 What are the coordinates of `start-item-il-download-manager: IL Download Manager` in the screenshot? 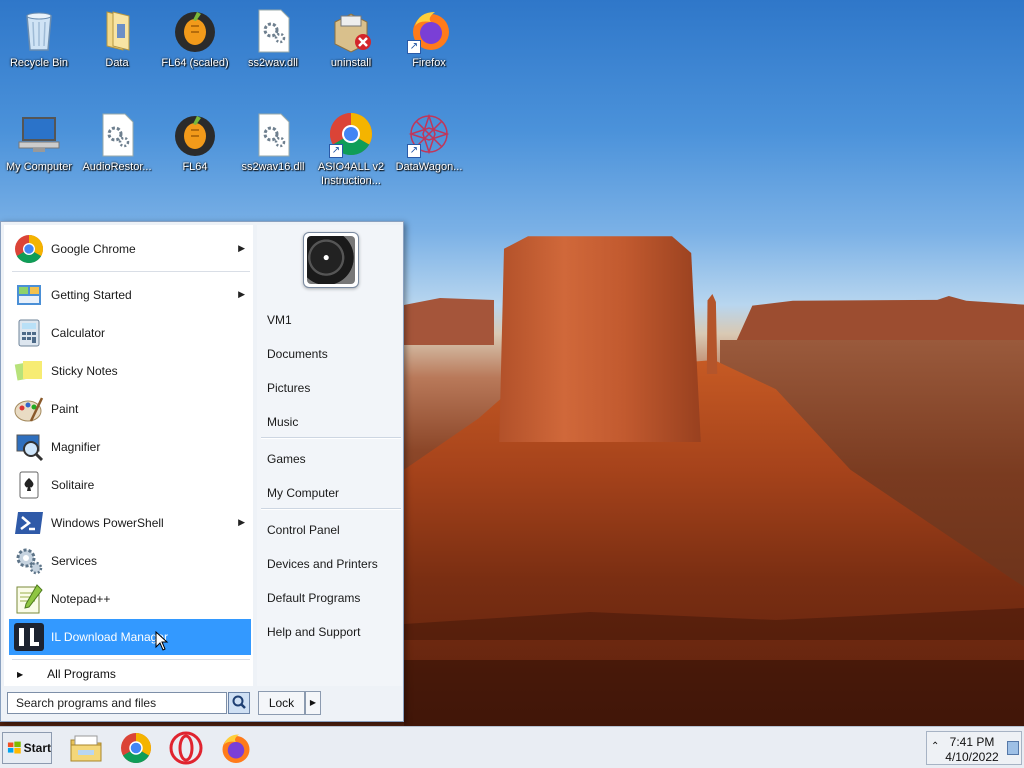 It's located at (130, 637).